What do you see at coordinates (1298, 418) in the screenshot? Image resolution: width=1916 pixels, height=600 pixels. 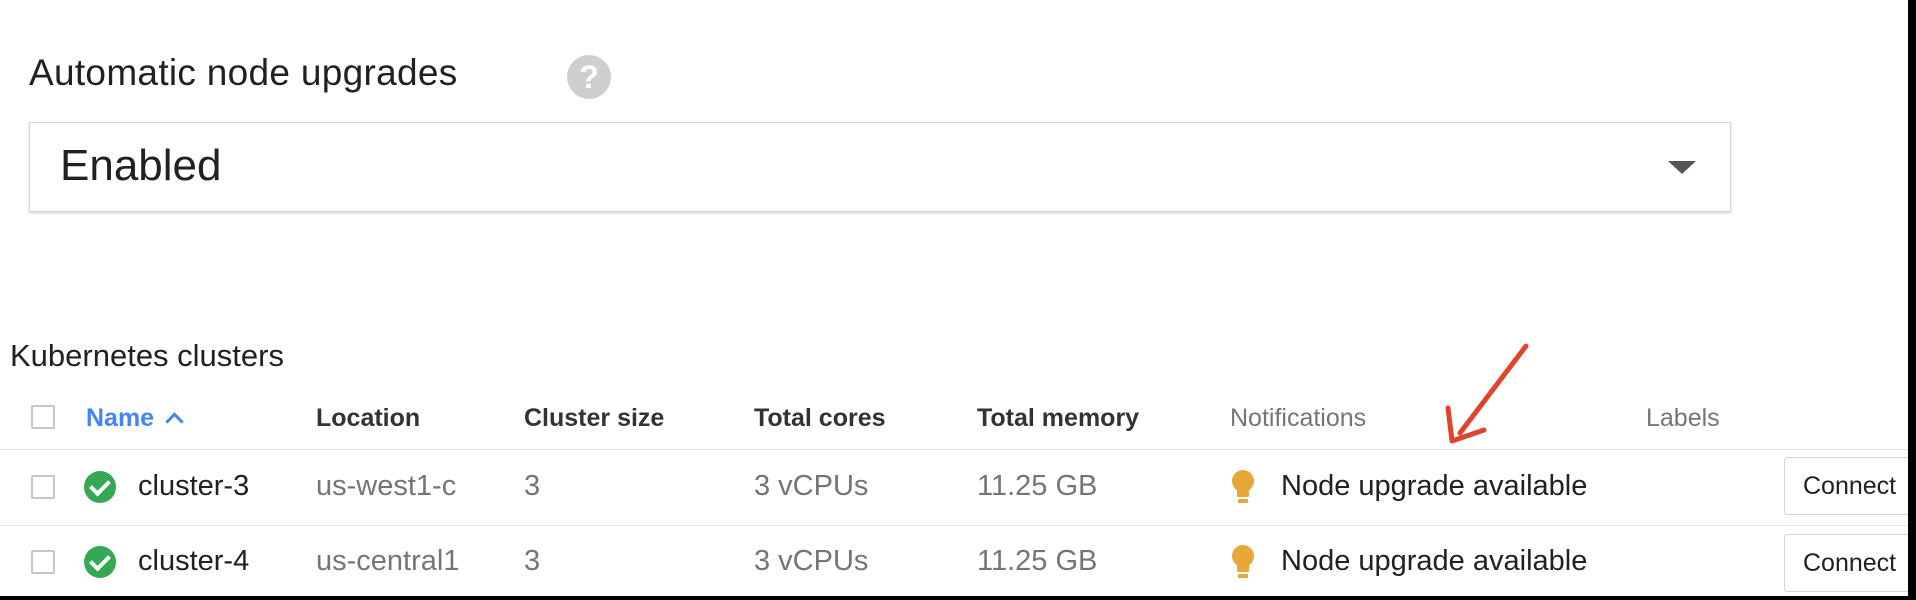 I see `column-header-notifications: Notifications` at bounding box center [1298, 418].